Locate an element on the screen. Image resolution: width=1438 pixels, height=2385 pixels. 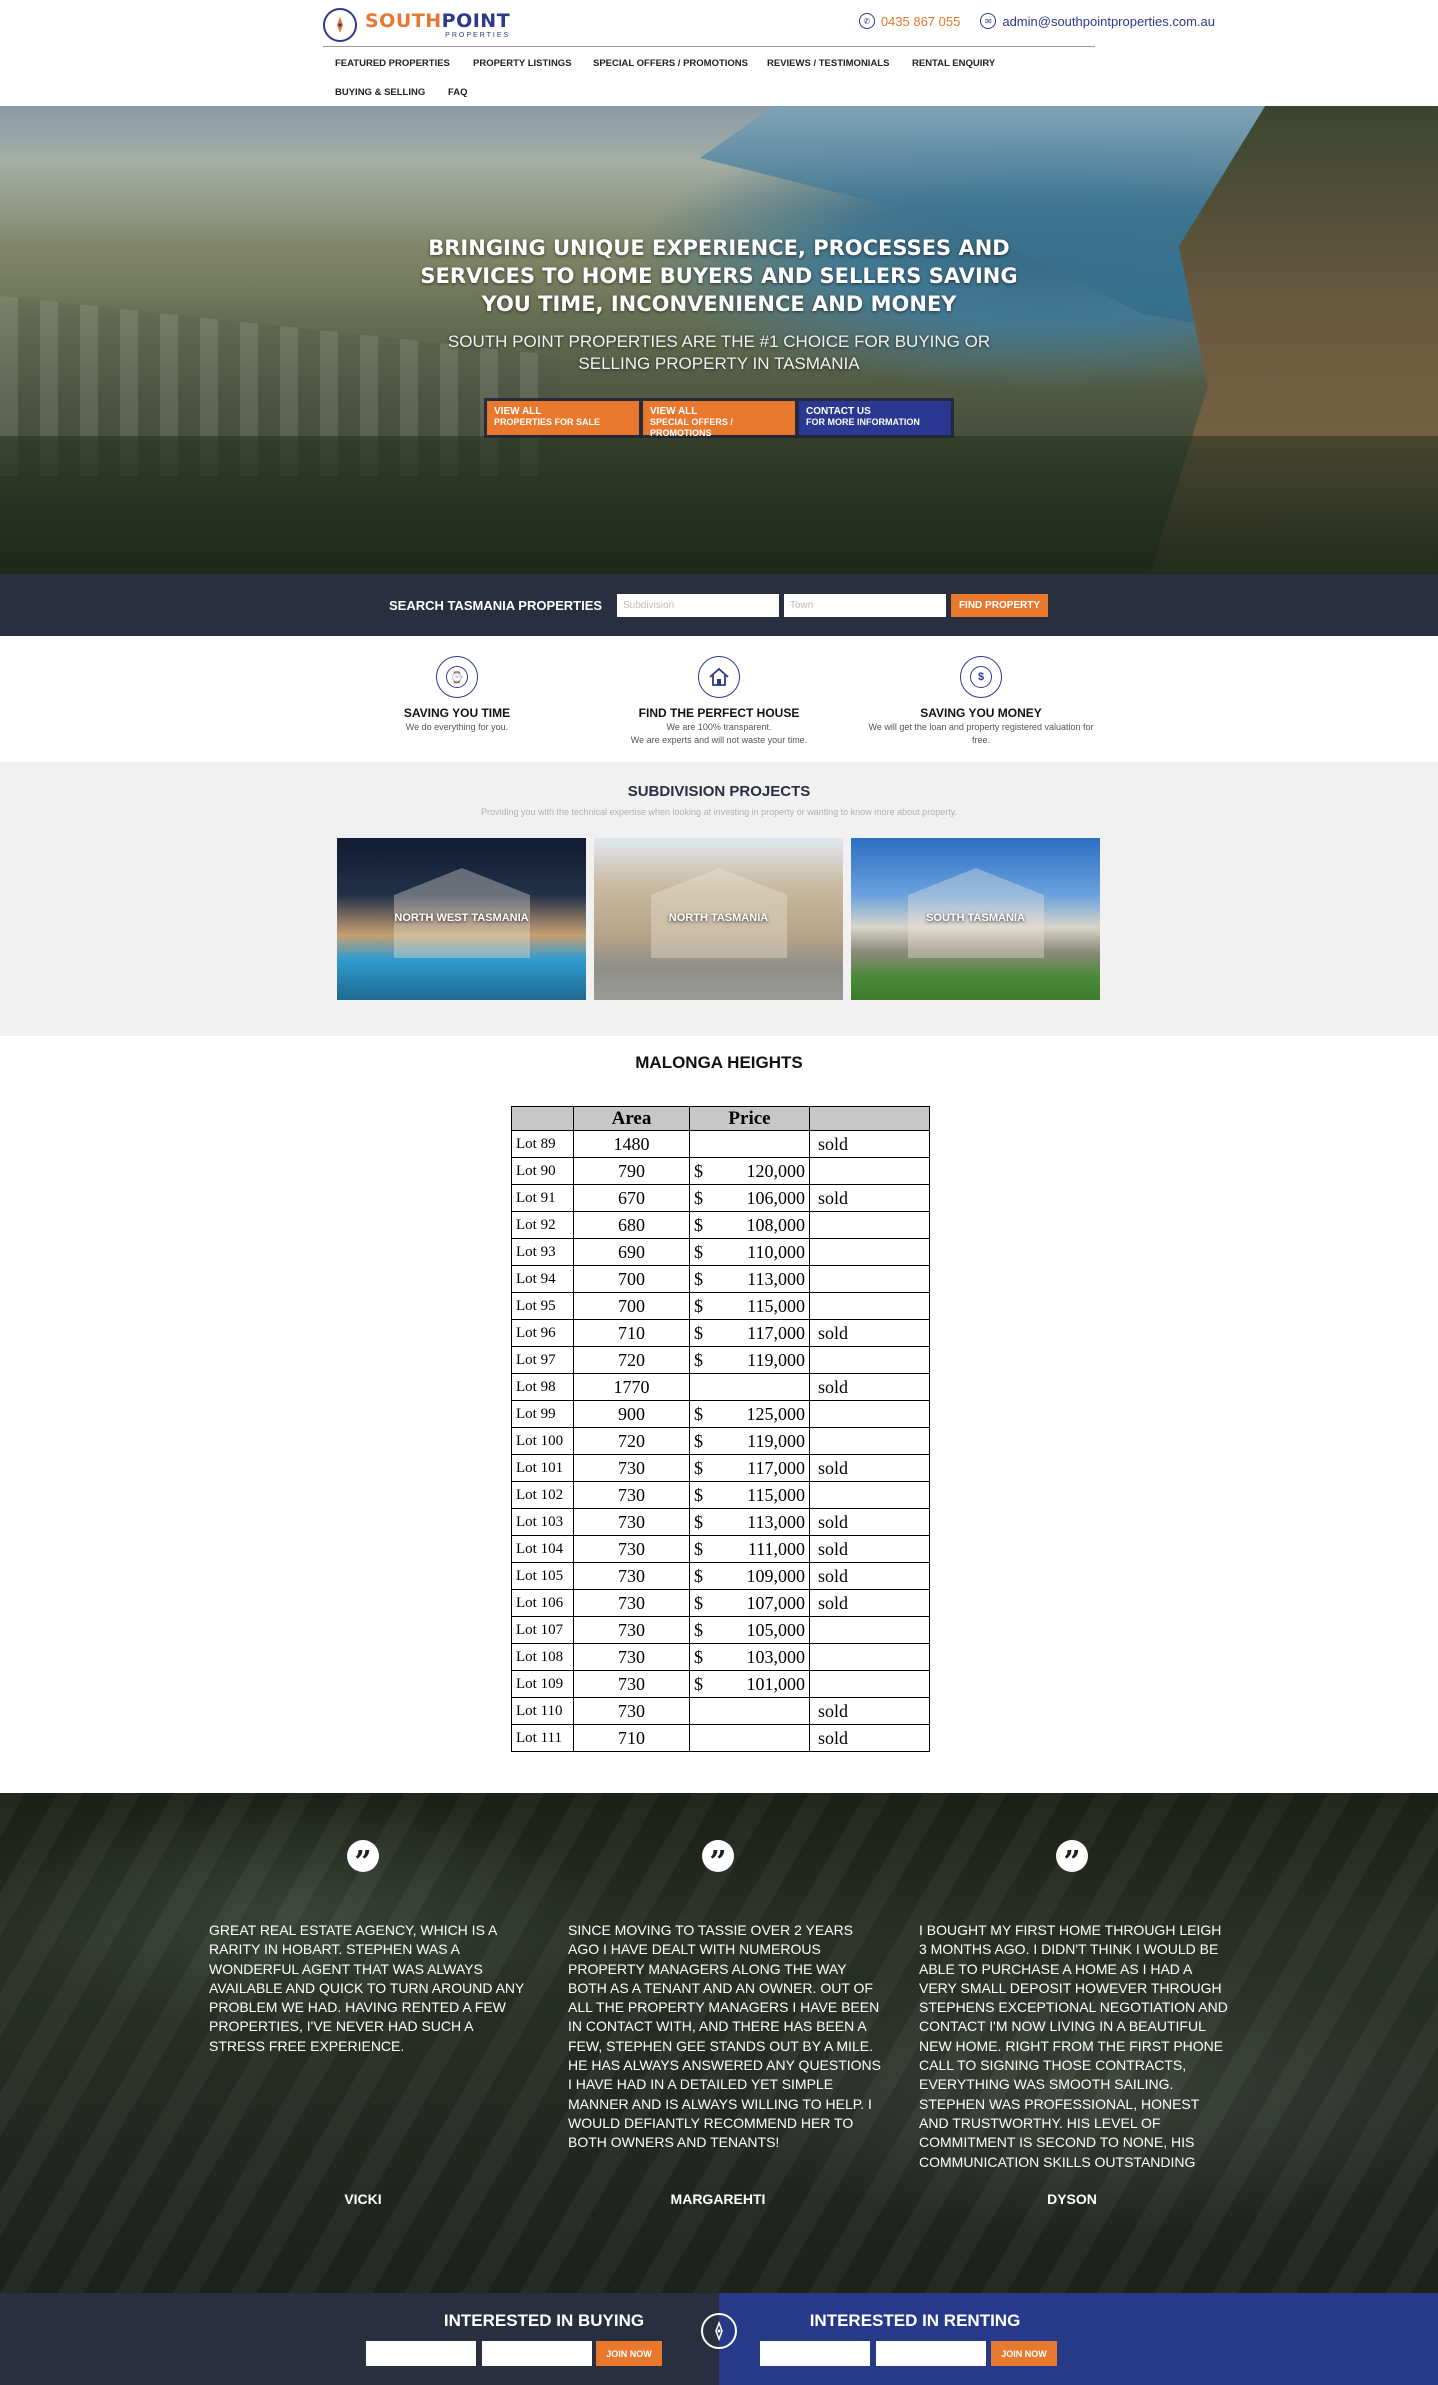
price-amount: 119,000 is located at coordinates (776, 1440).